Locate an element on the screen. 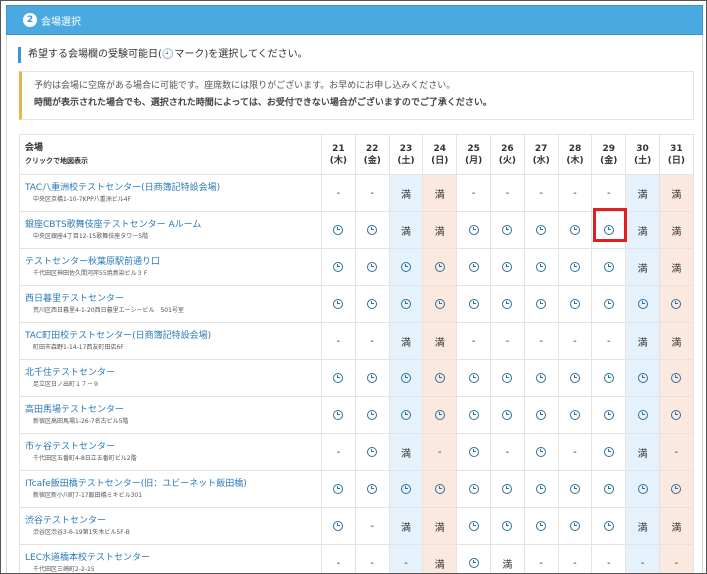 The image size is (707, 574). venue-name-link: TAC八重洲校テストセンター(日商簿記特設会場) is located at coordinates (173, 188).